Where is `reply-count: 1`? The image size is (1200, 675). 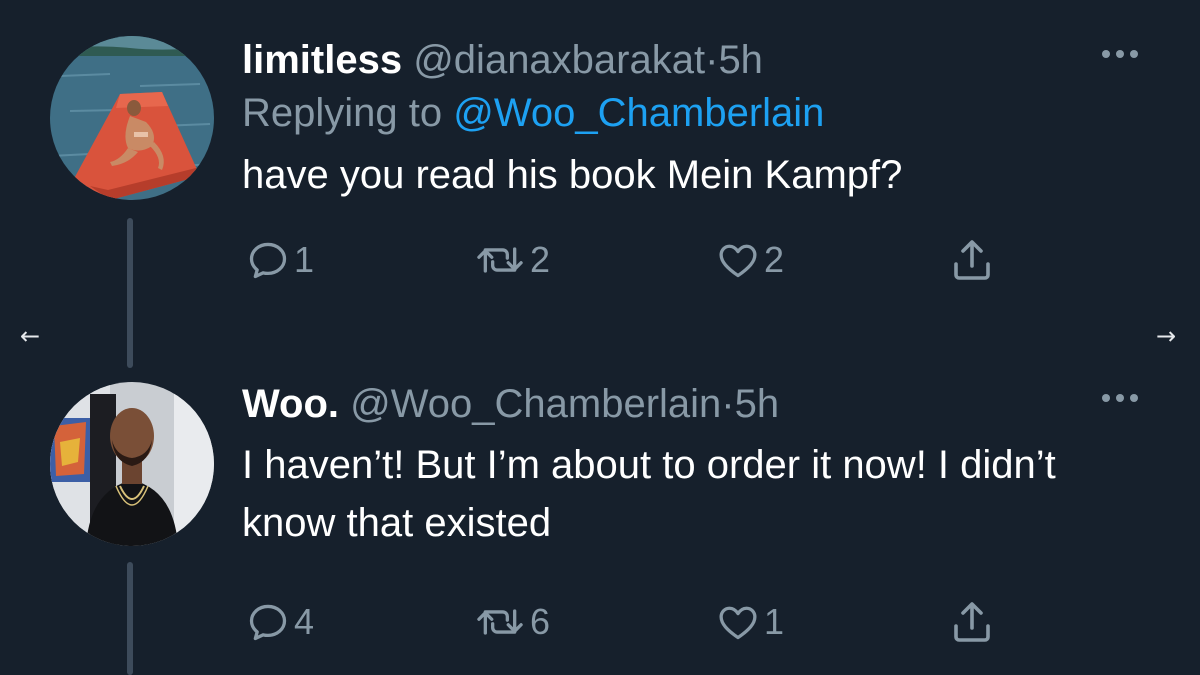 reply-count: 1 is located at coordinates (304, 259).